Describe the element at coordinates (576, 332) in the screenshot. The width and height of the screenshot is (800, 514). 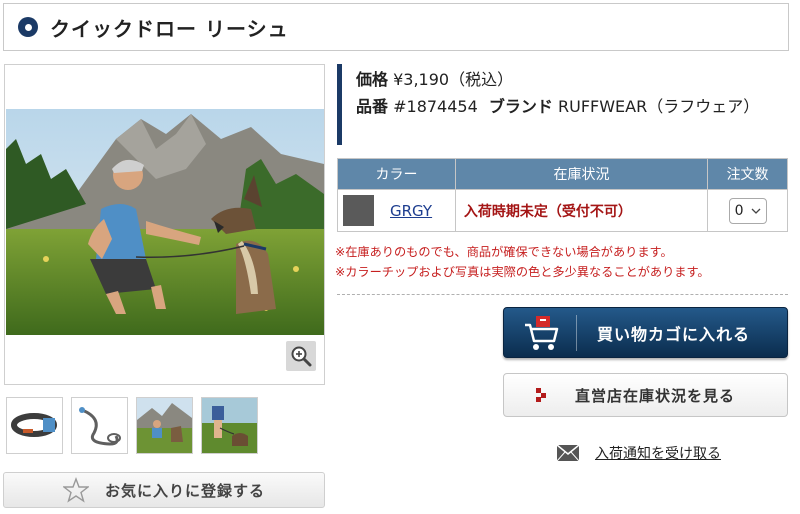
I see `cart-button-separator` at that location.